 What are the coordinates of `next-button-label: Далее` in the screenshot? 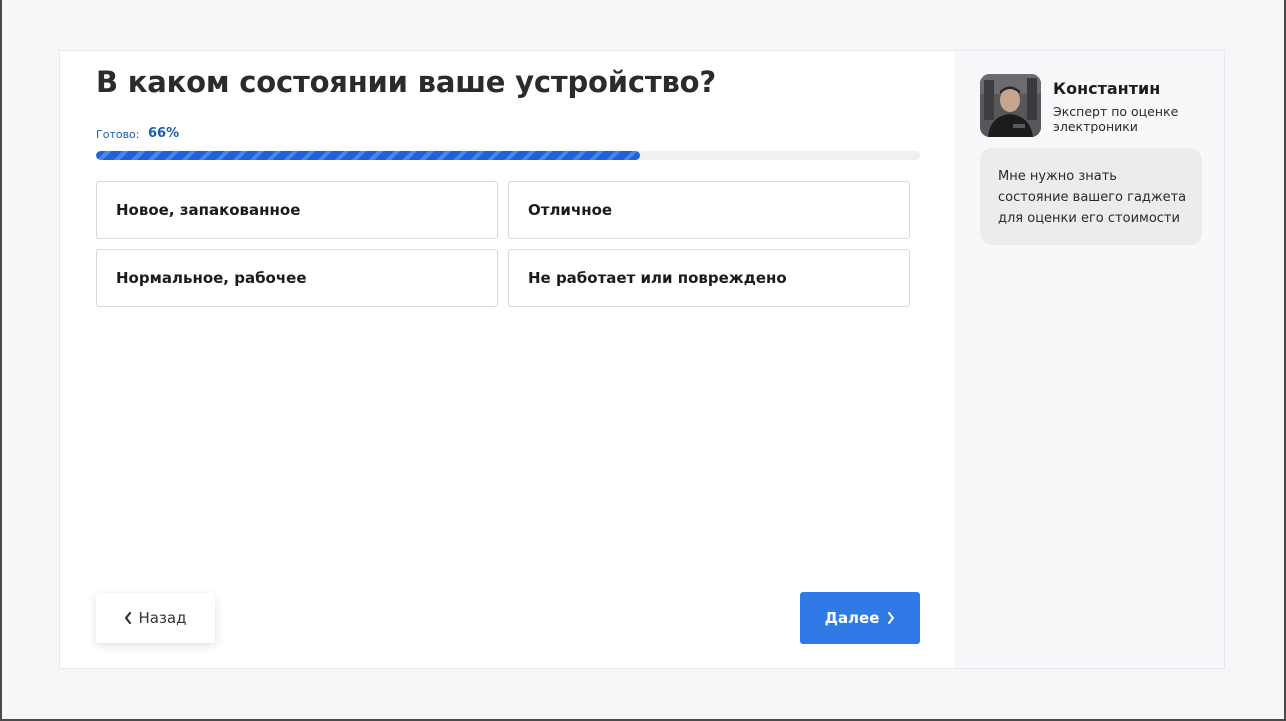 It's located at (852, 618).